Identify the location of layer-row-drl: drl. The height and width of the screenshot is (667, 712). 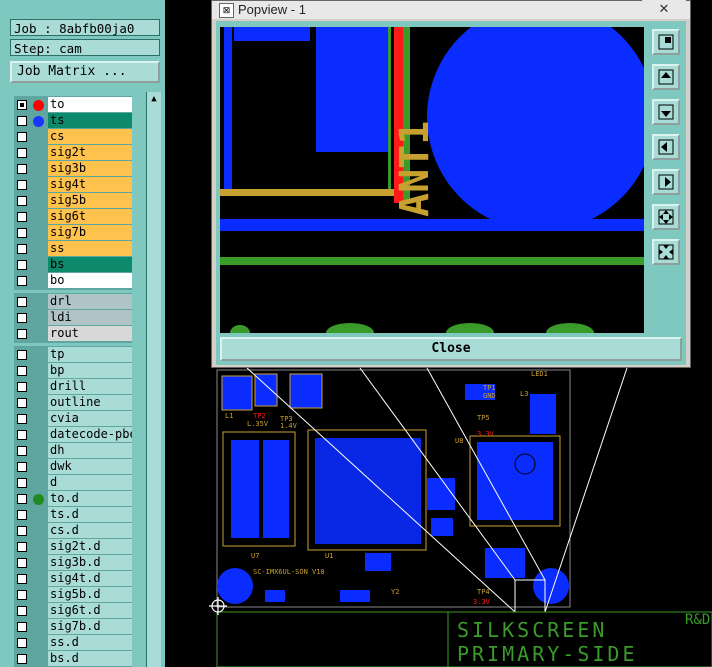
(73, 302).